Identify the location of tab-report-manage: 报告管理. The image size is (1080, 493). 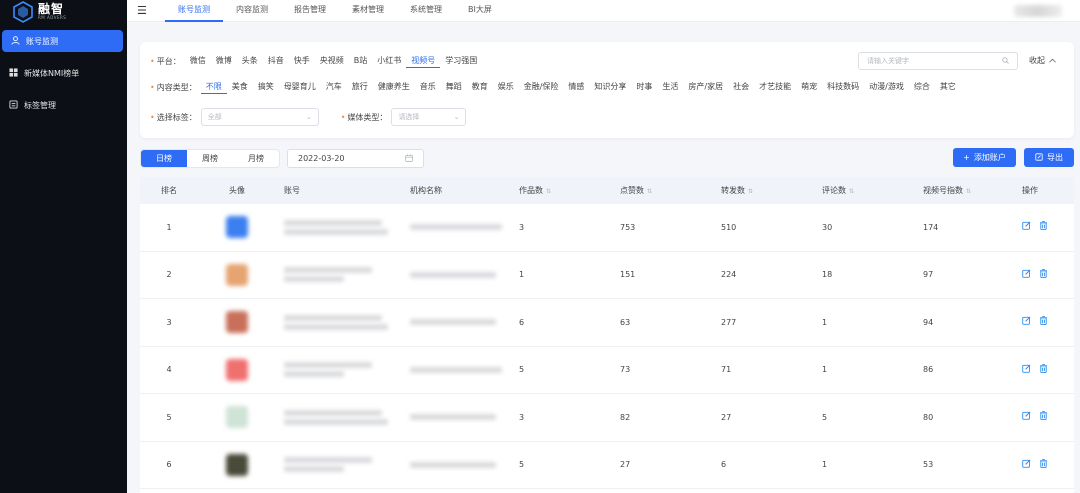
(310, 11).